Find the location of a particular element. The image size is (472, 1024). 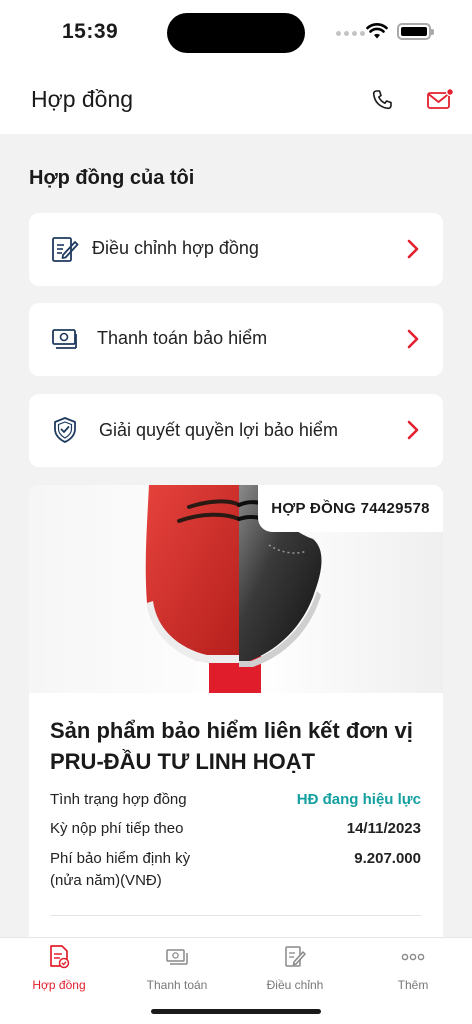

contract-status-value: HĐ đang hiệu lực is located at coordinates (358, 799).